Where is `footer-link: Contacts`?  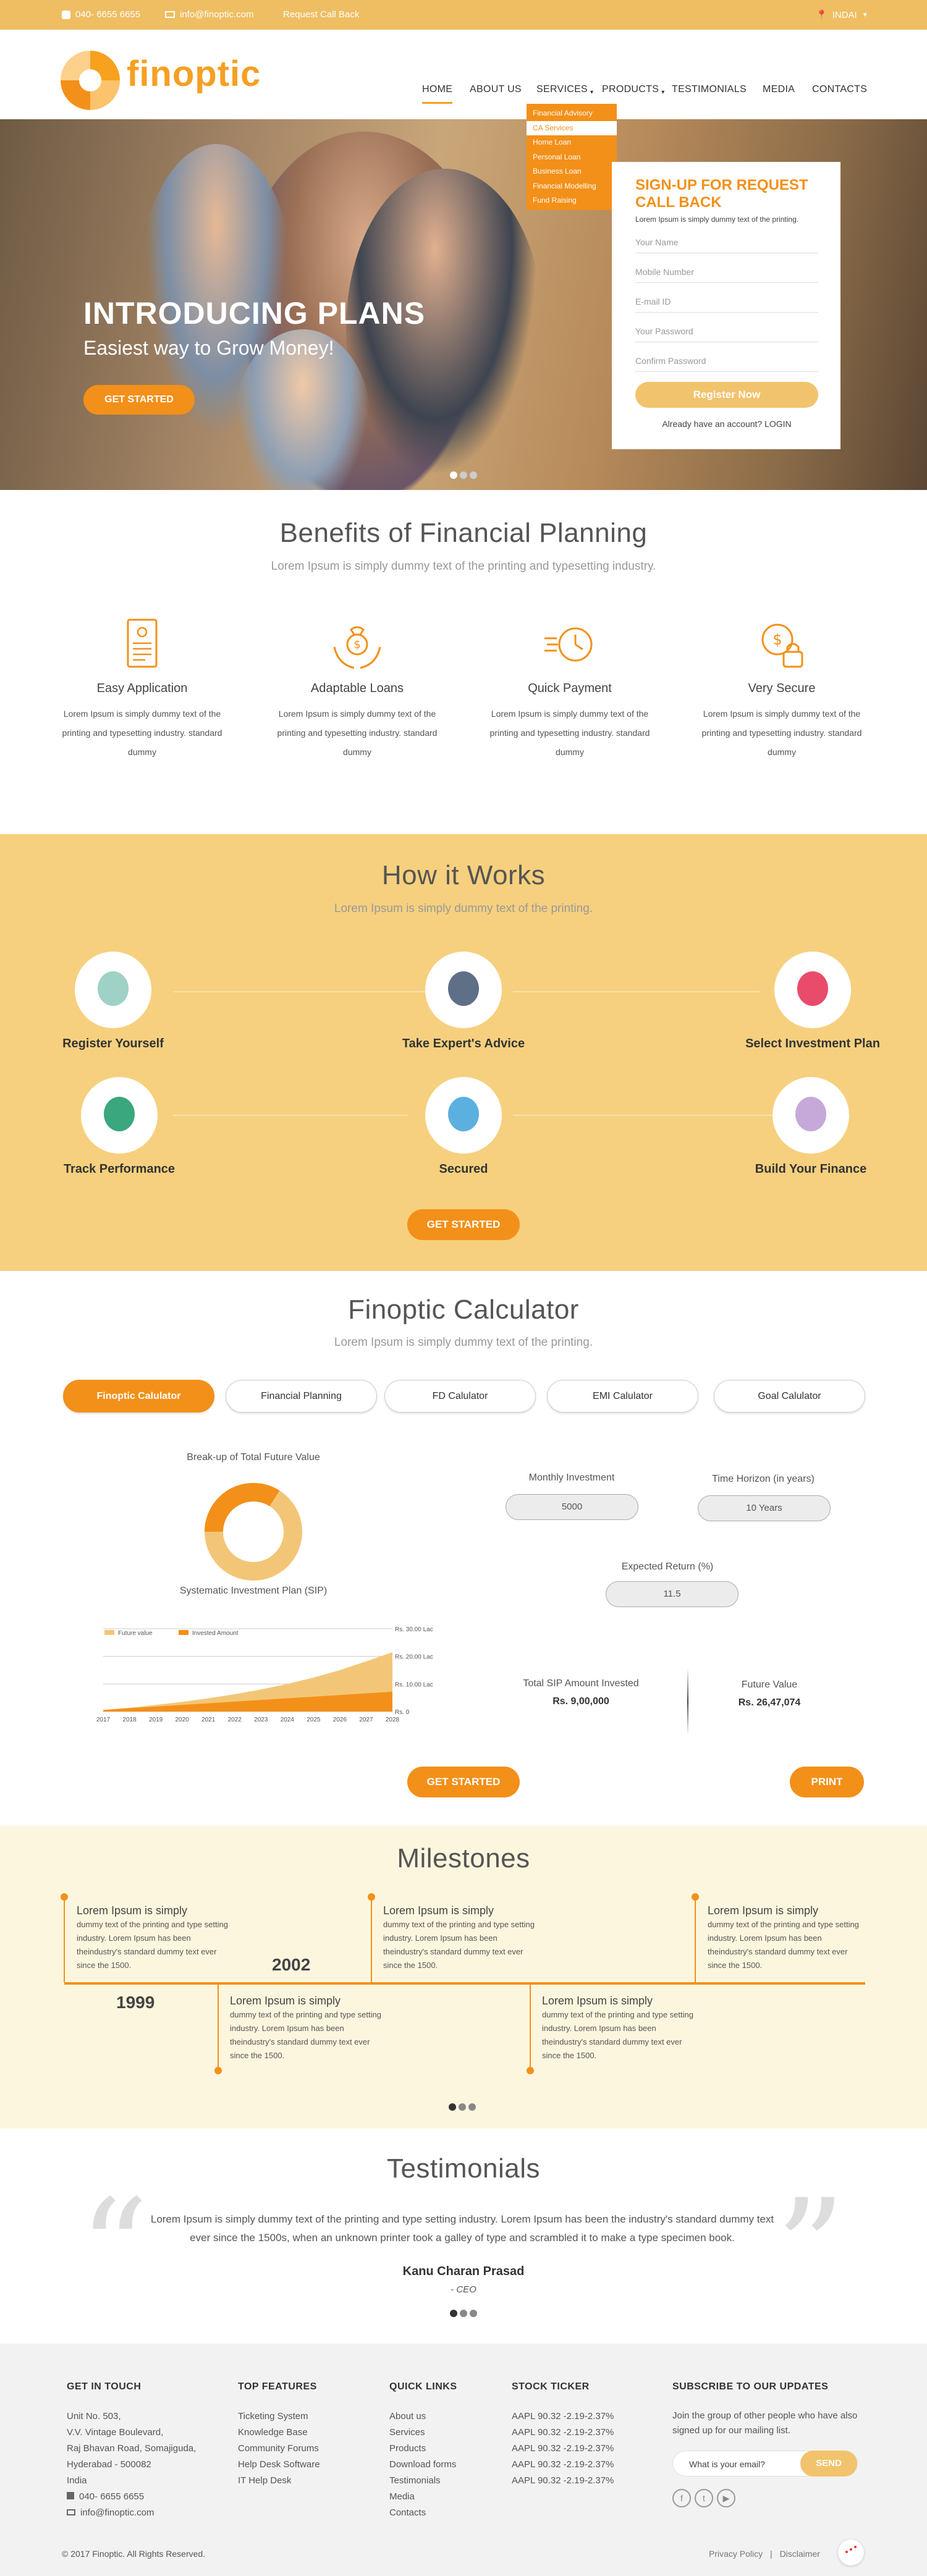 footer-link: Contacts is located at coordinates (423, 2513).